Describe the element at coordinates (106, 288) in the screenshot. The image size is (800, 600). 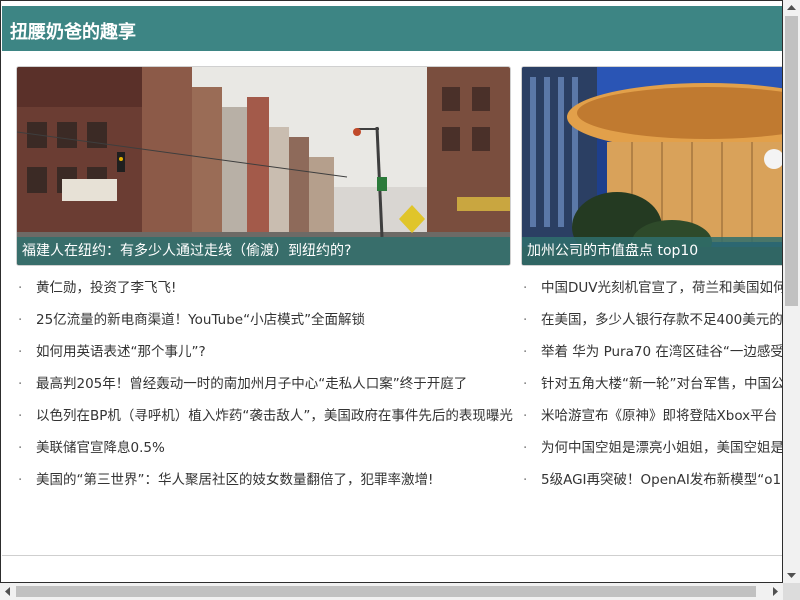
I see `list-item-link: 黄仁勋，投资了李飞飞!` at that location.